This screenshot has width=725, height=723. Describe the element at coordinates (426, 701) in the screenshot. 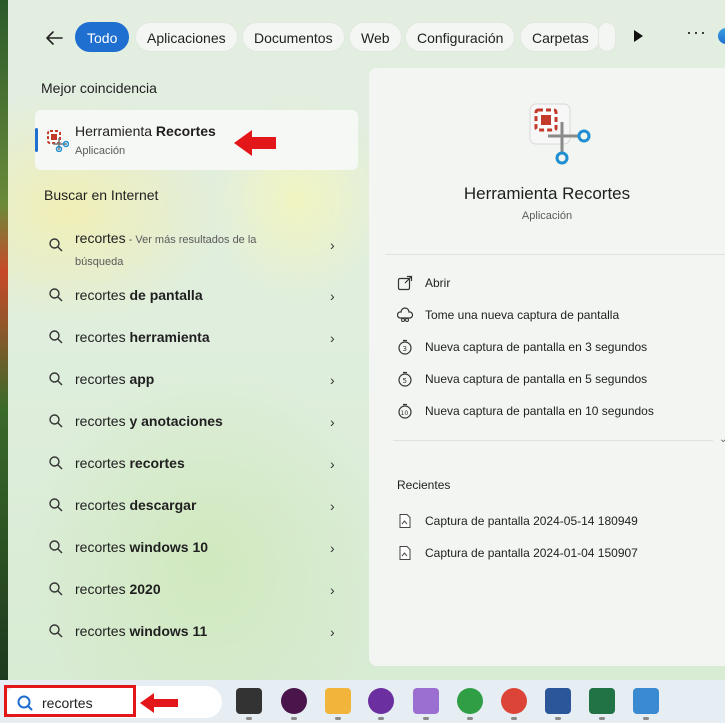

I see `feather-icon` at that location.